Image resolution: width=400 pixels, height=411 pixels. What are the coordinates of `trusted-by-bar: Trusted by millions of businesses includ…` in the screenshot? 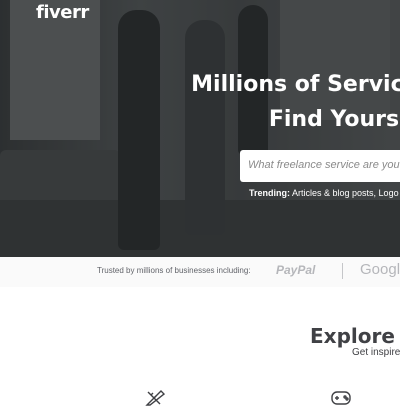 It's located at (200, 272).